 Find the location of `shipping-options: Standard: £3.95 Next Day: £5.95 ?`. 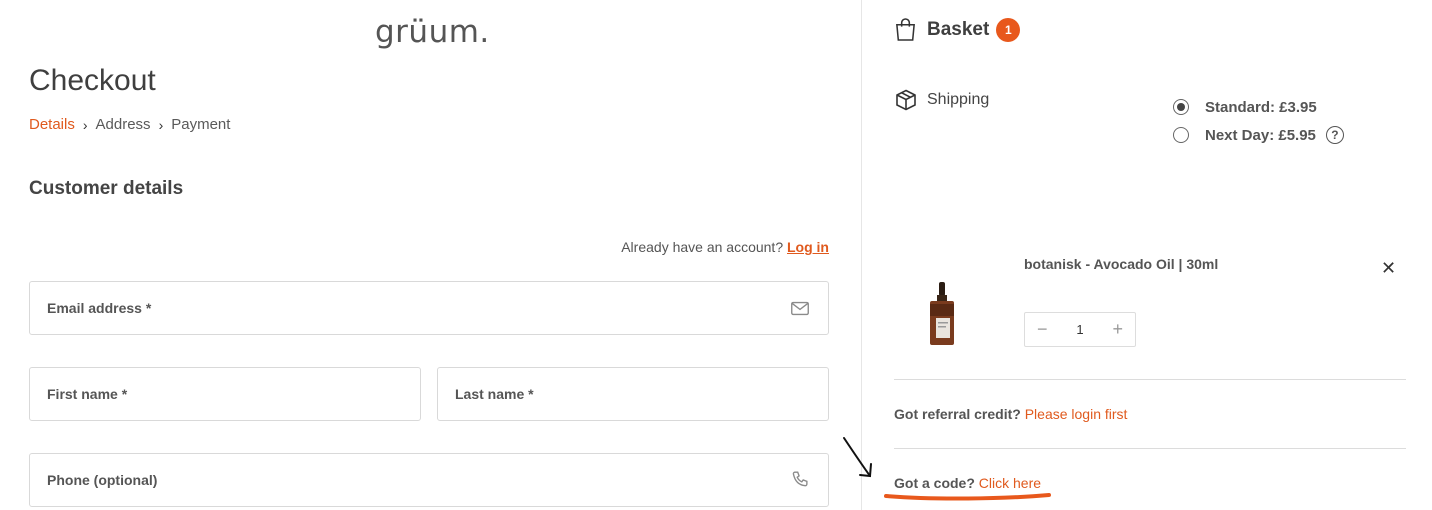

shipping-options: Standard: £3.95 Next Day: £5.95 ? is located at coordinates (1258, 121).